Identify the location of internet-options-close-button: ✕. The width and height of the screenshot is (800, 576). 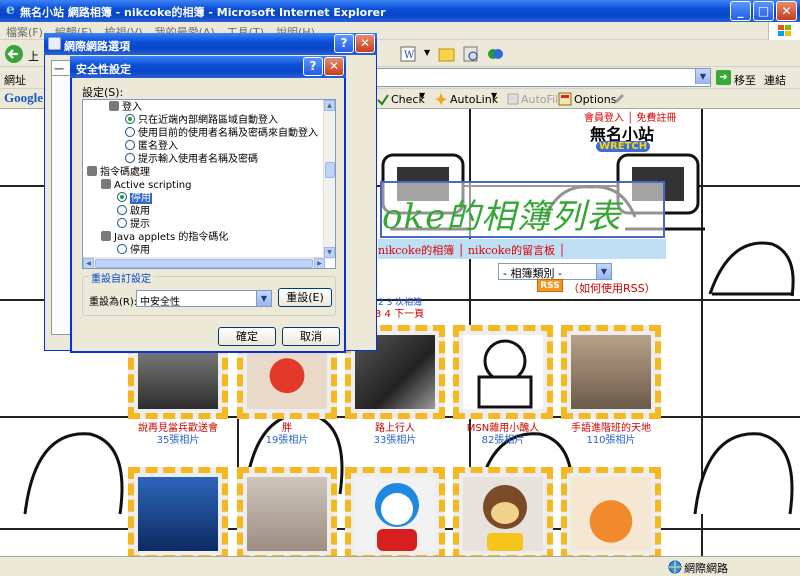
(365, 43).